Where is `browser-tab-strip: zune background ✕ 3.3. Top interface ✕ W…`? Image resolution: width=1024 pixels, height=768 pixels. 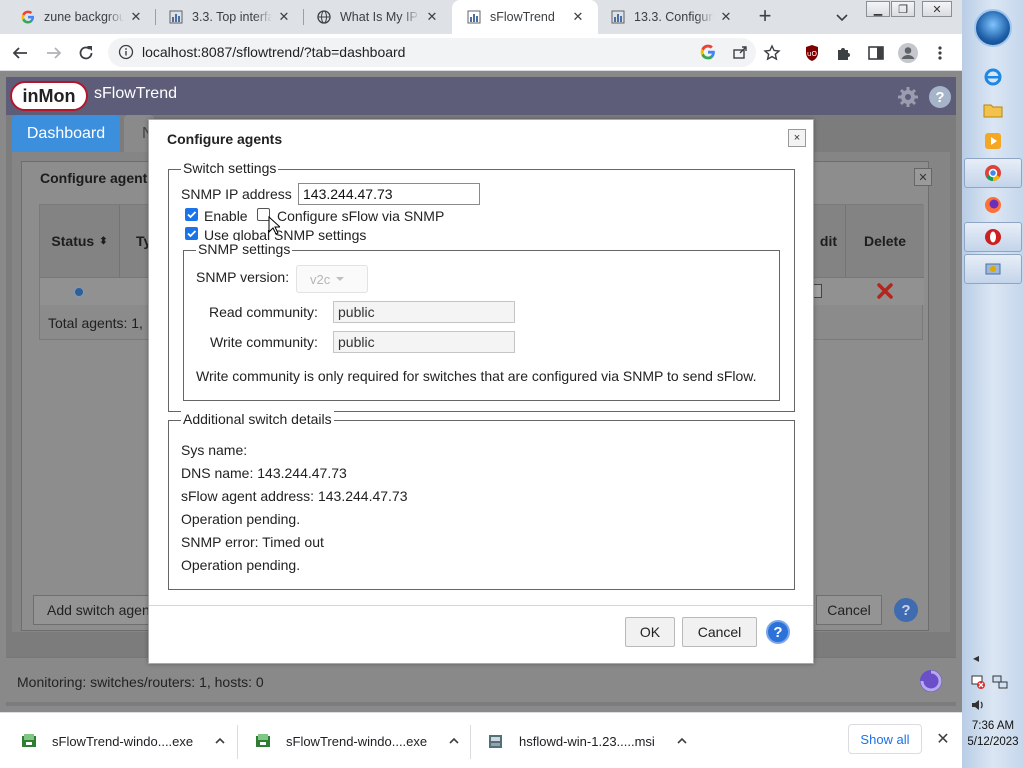 browser-tab-strip: zune background ✕ 3.3. Top interface ✕ W… is located at coordinates (481, 17).